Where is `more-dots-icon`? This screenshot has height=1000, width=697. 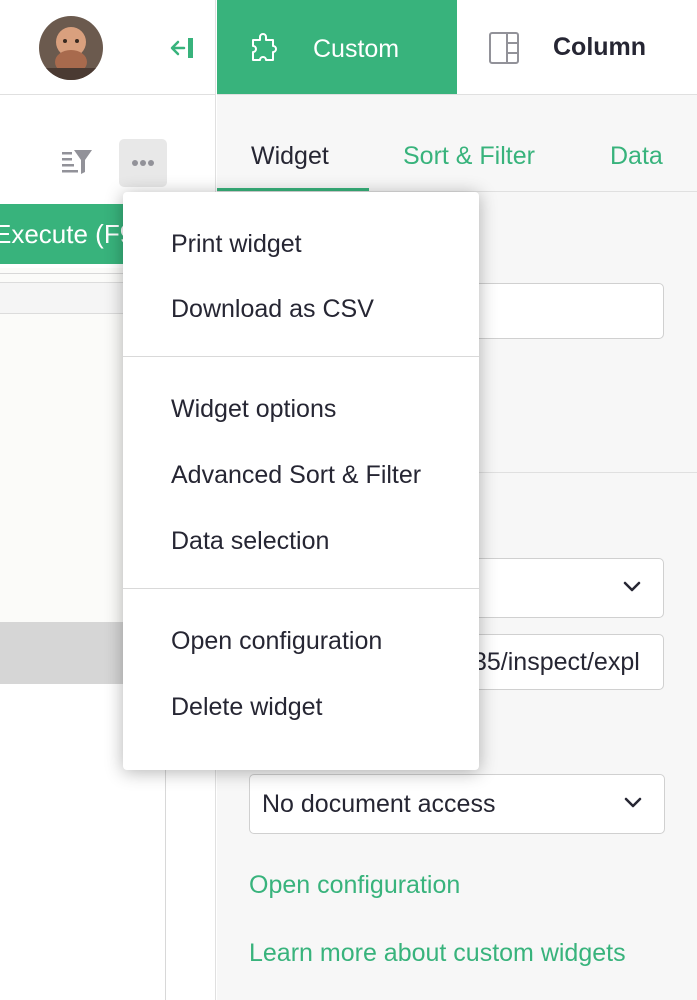 more-dots-icon is located at coordinates (143, 163).